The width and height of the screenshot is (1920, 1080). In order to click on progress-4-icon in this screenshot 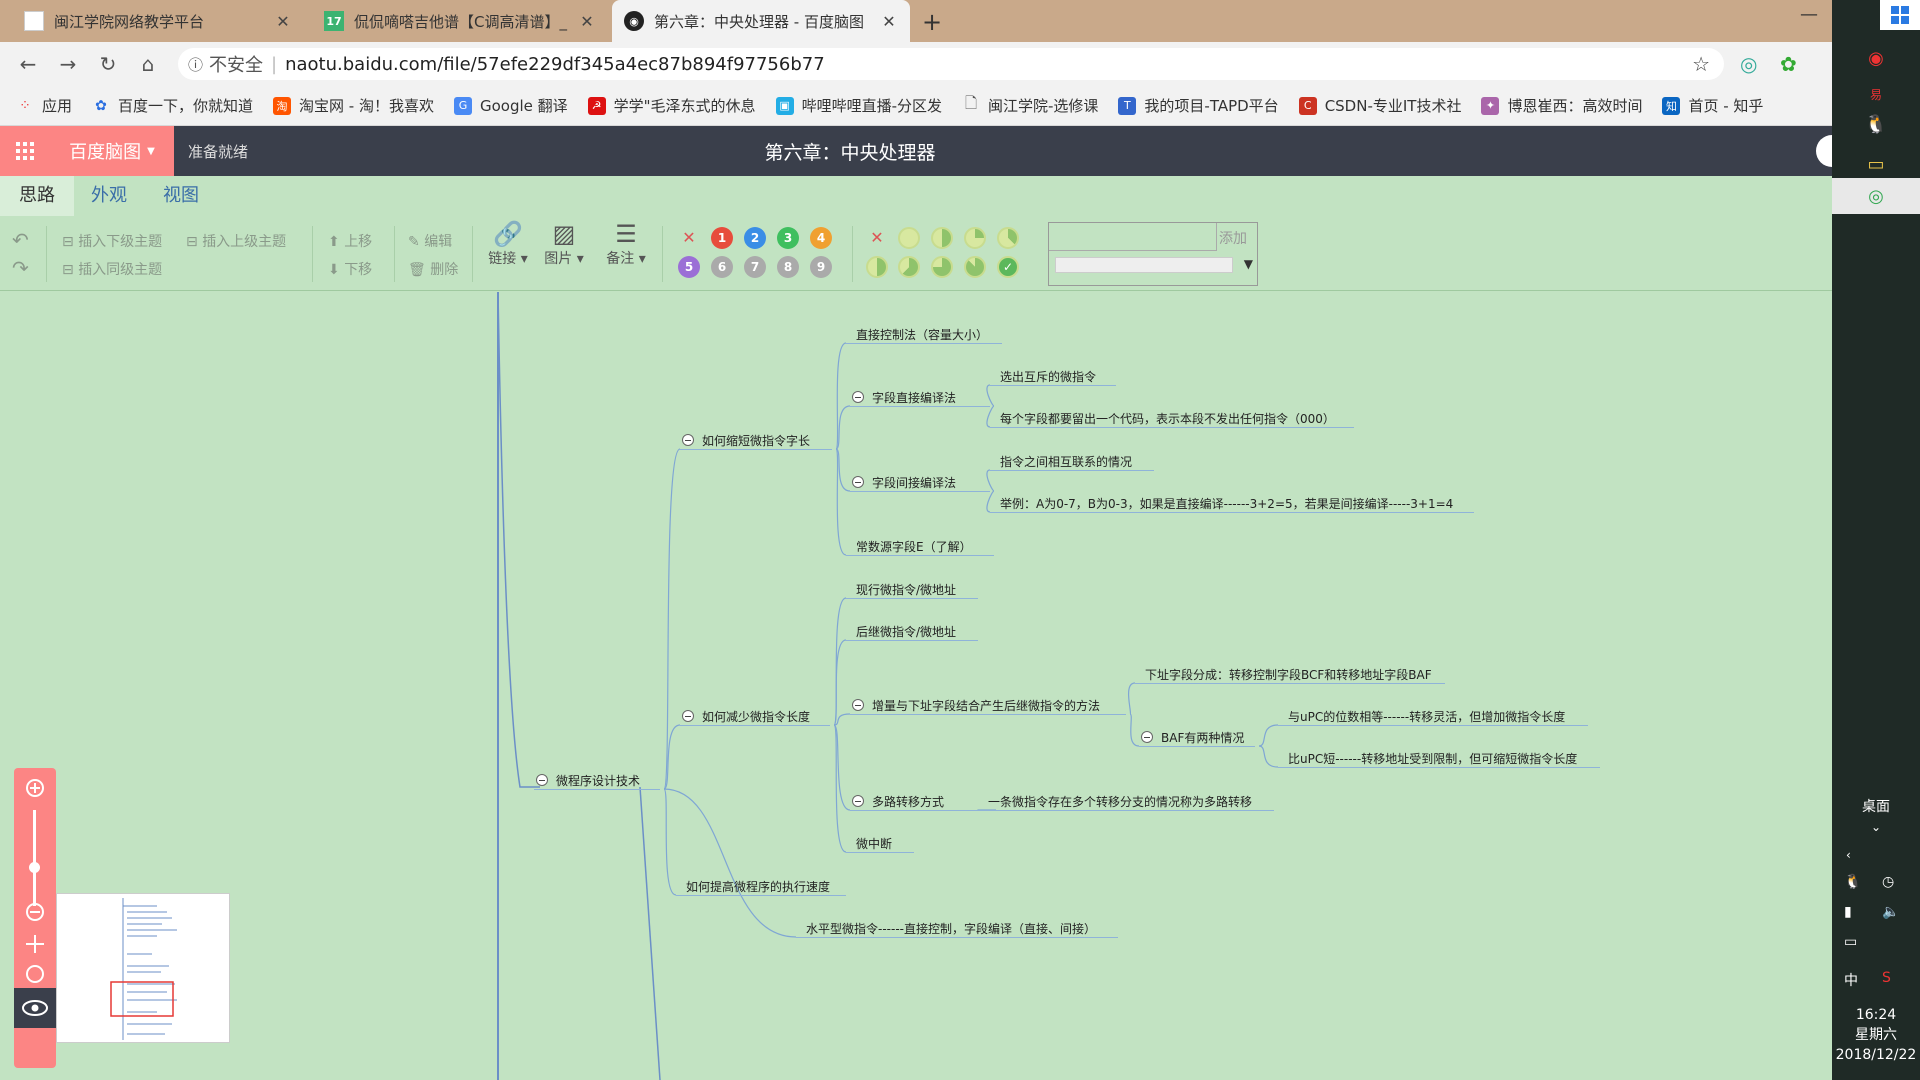, I will do `click(1008, 238)`.